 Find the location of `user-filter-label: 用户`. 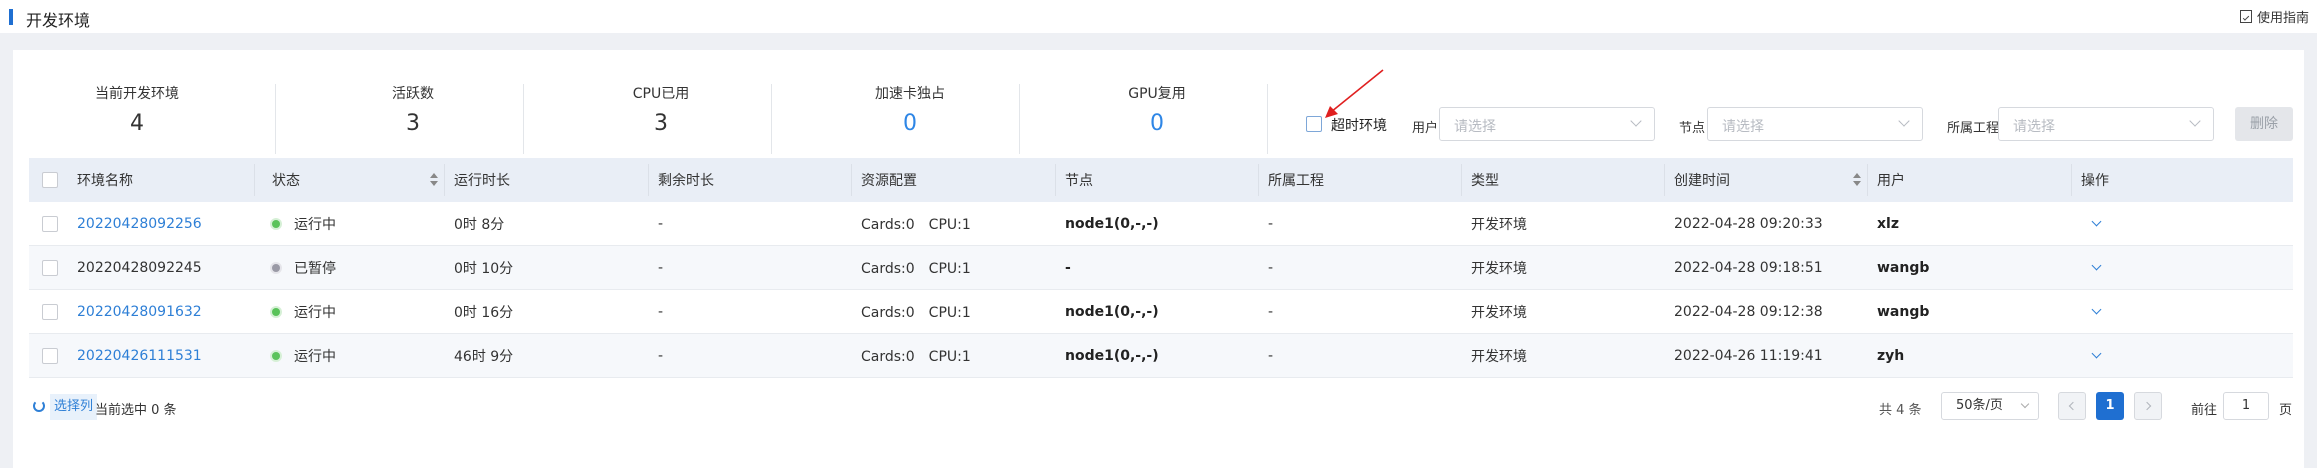

user-filter-label: 用户 is located at coordinates (1425, 128).